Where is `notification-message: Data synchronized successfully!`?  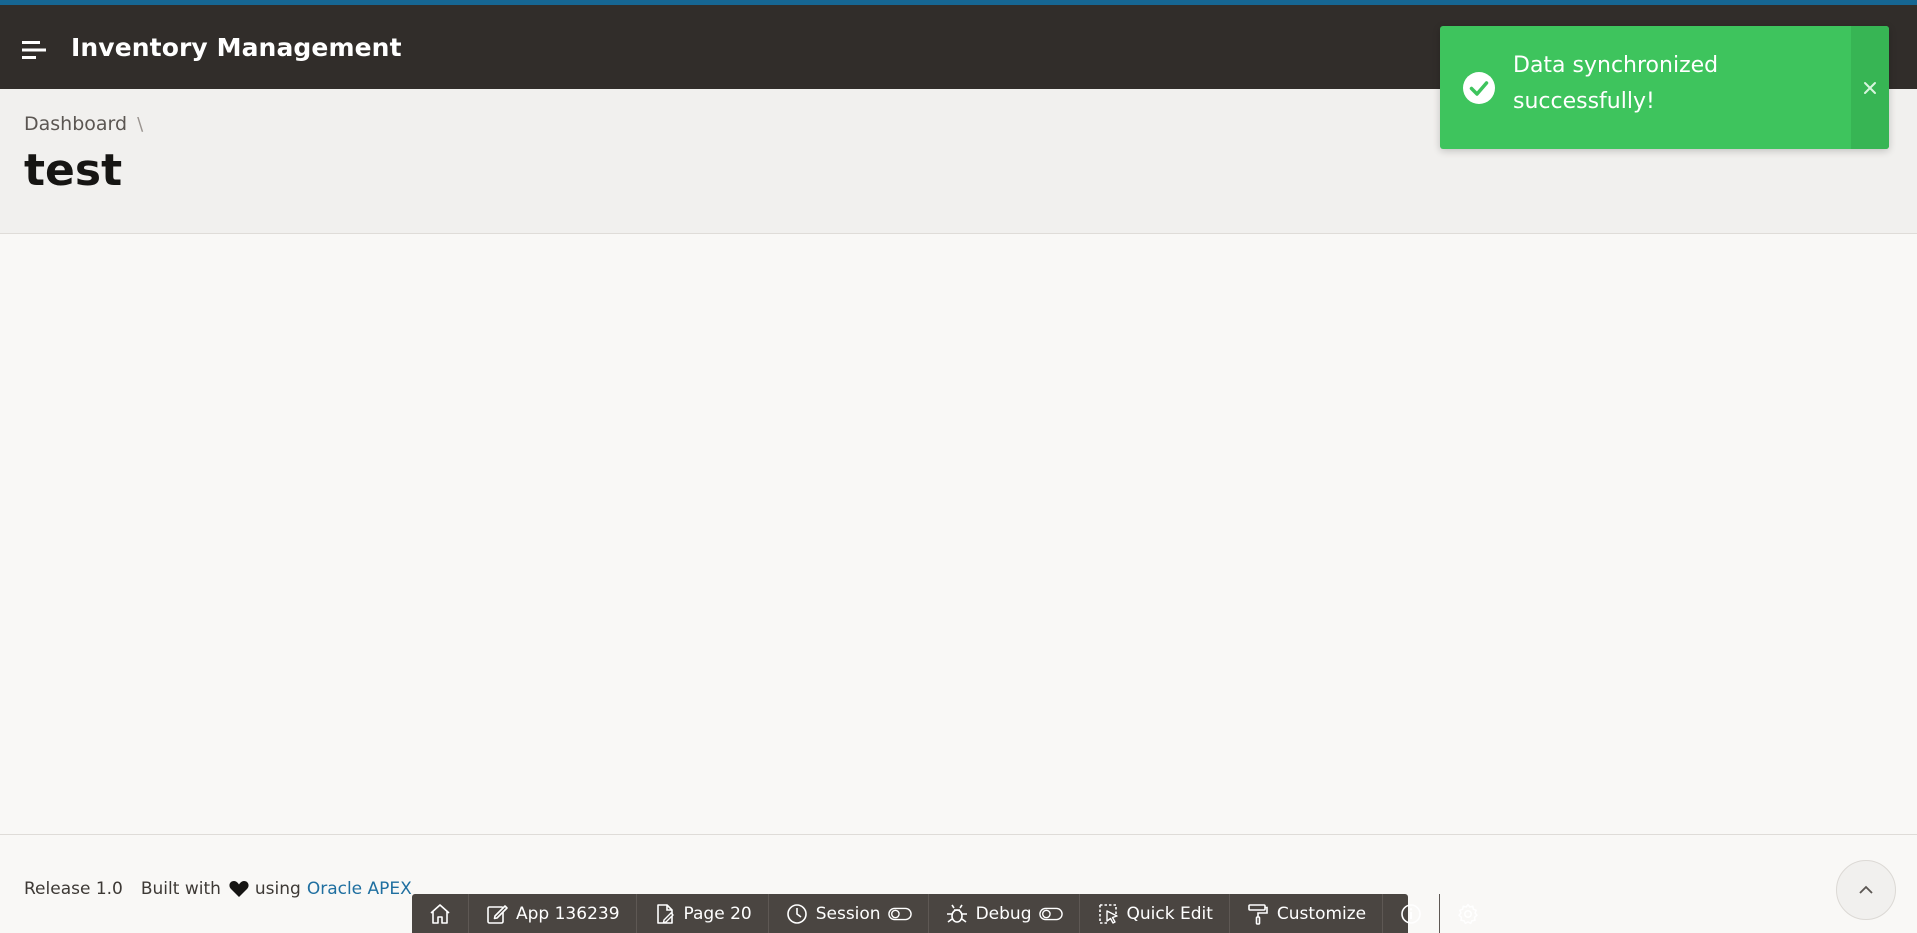
notification-message: Data synchronized successfully! is located at coordinates (1616, 83).